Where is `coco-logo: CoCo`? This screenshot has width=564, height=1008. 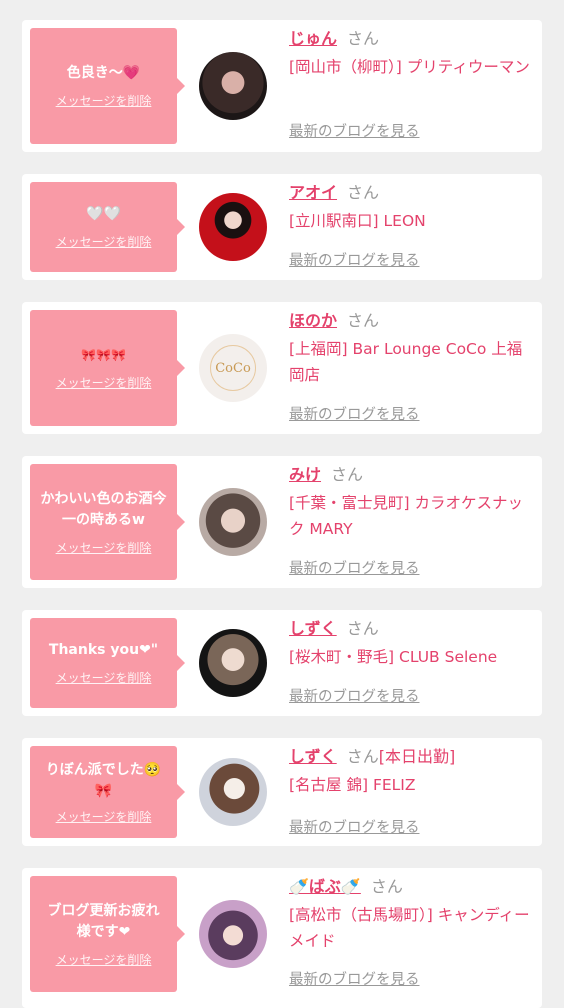
coco-logo: CoCo is located at coordinates (233, 368).